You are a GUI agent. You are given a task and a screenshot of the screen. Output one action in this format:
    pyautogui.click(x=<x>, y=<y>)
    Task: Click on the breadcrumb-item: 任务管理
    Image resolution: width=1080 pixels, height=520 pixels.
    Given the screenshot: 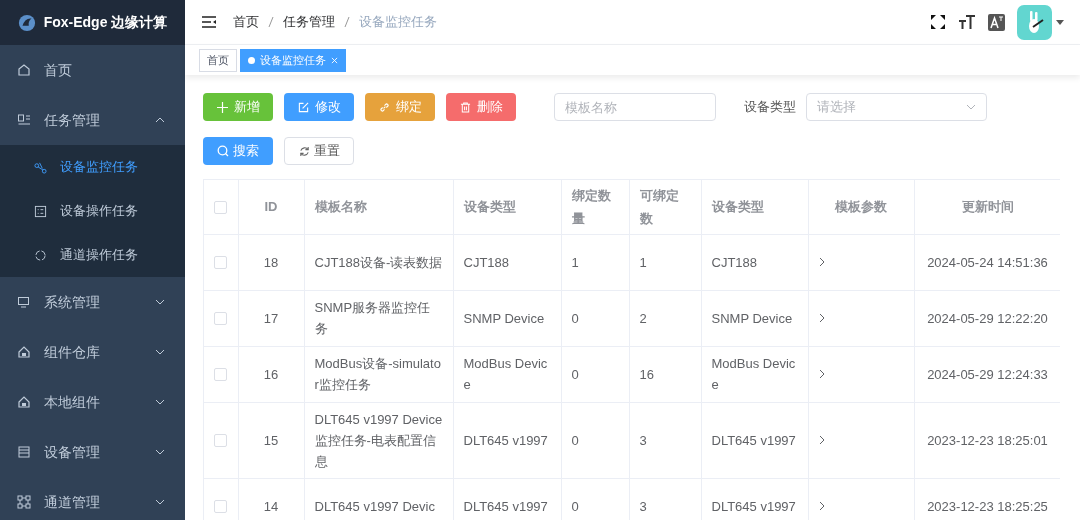 What is the action you would take?
    pyautogui.click(x=309, y=22)
    